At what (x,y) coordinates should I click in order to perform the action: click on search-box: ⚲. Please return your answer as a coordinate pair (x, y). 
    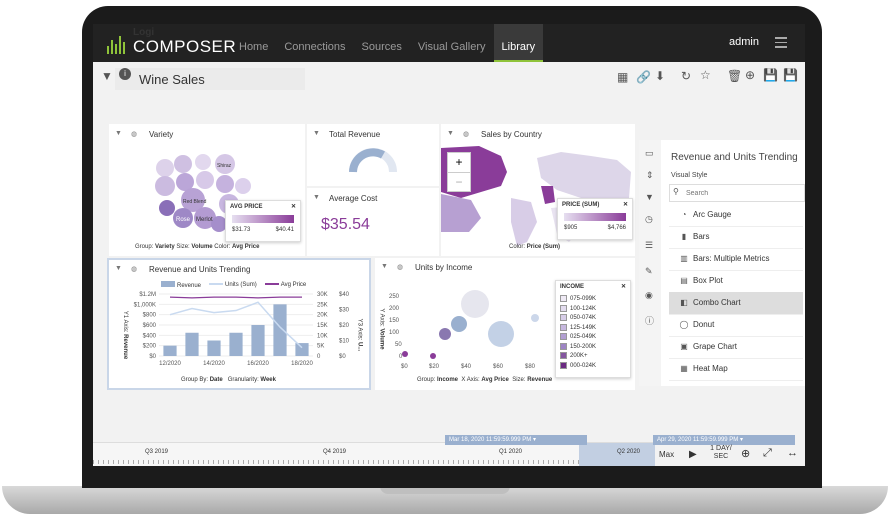
    Looking at the image, I should click on (737, 193).